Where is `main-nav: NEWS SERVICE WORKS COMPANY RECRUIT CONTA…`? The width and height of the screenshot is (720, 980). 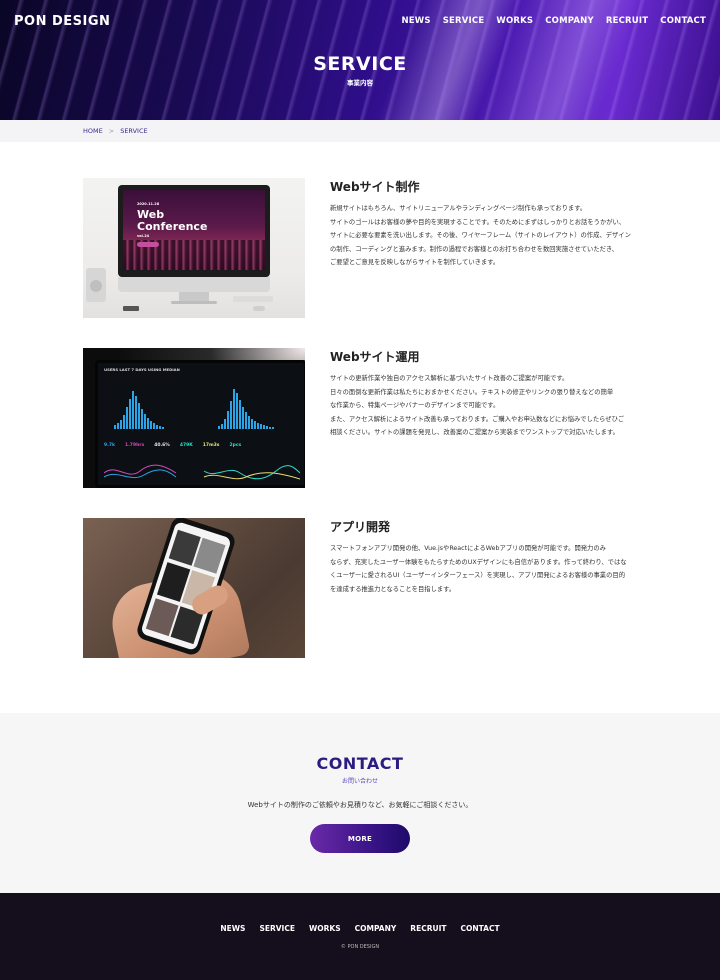
main-nav: NEWS SERVICE WORKS COMPANY RECRUIT CONTA… is located at coordinates (553, 21).